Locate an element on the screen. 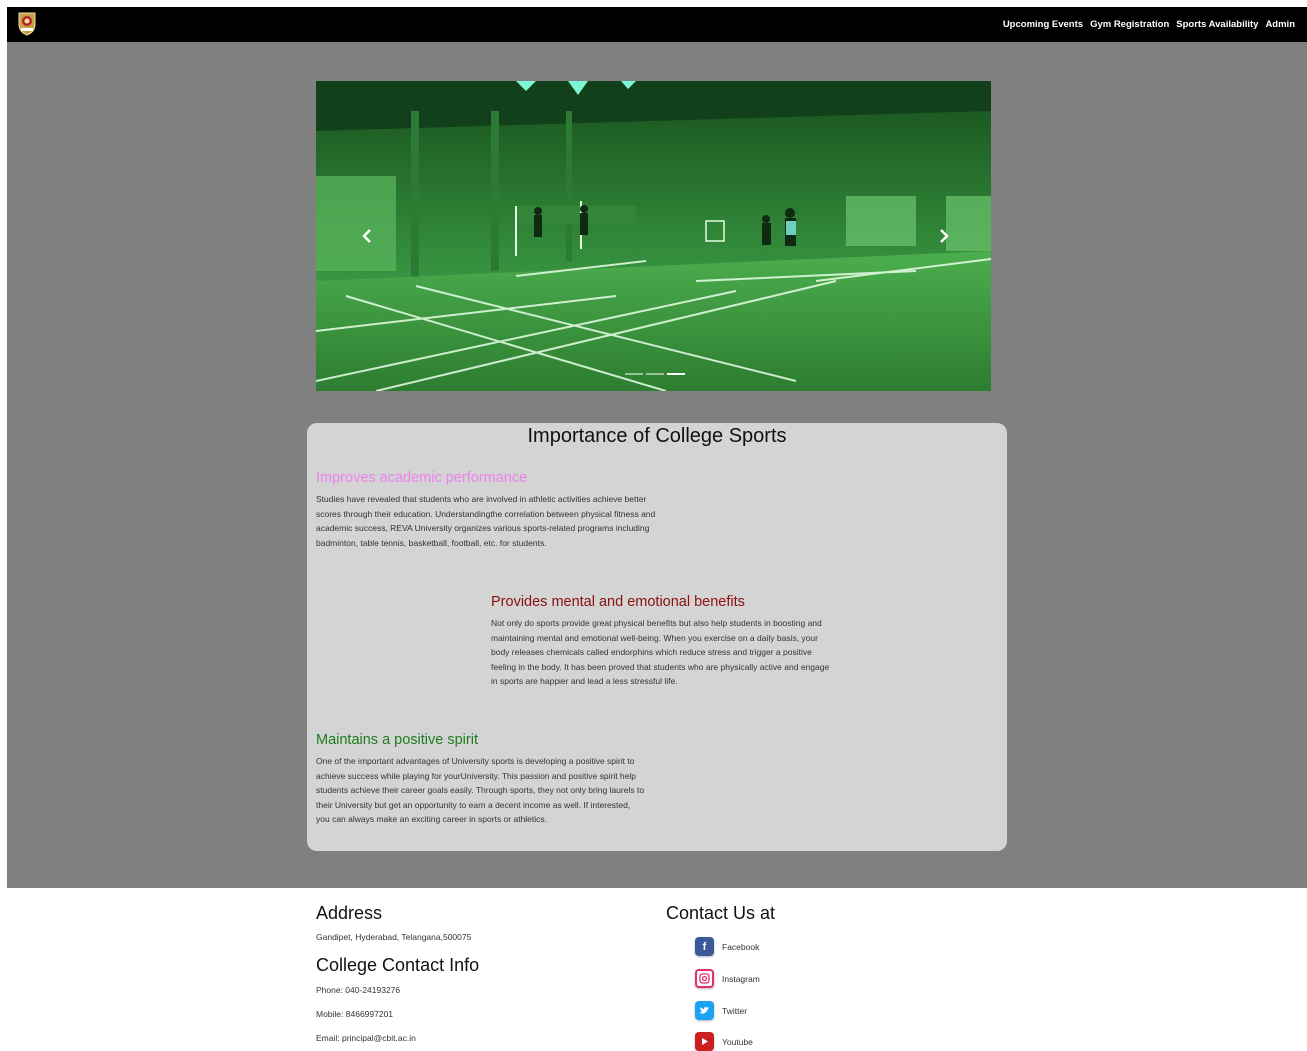  social-heading: Contact Us at is located at coordinates (721, 913).